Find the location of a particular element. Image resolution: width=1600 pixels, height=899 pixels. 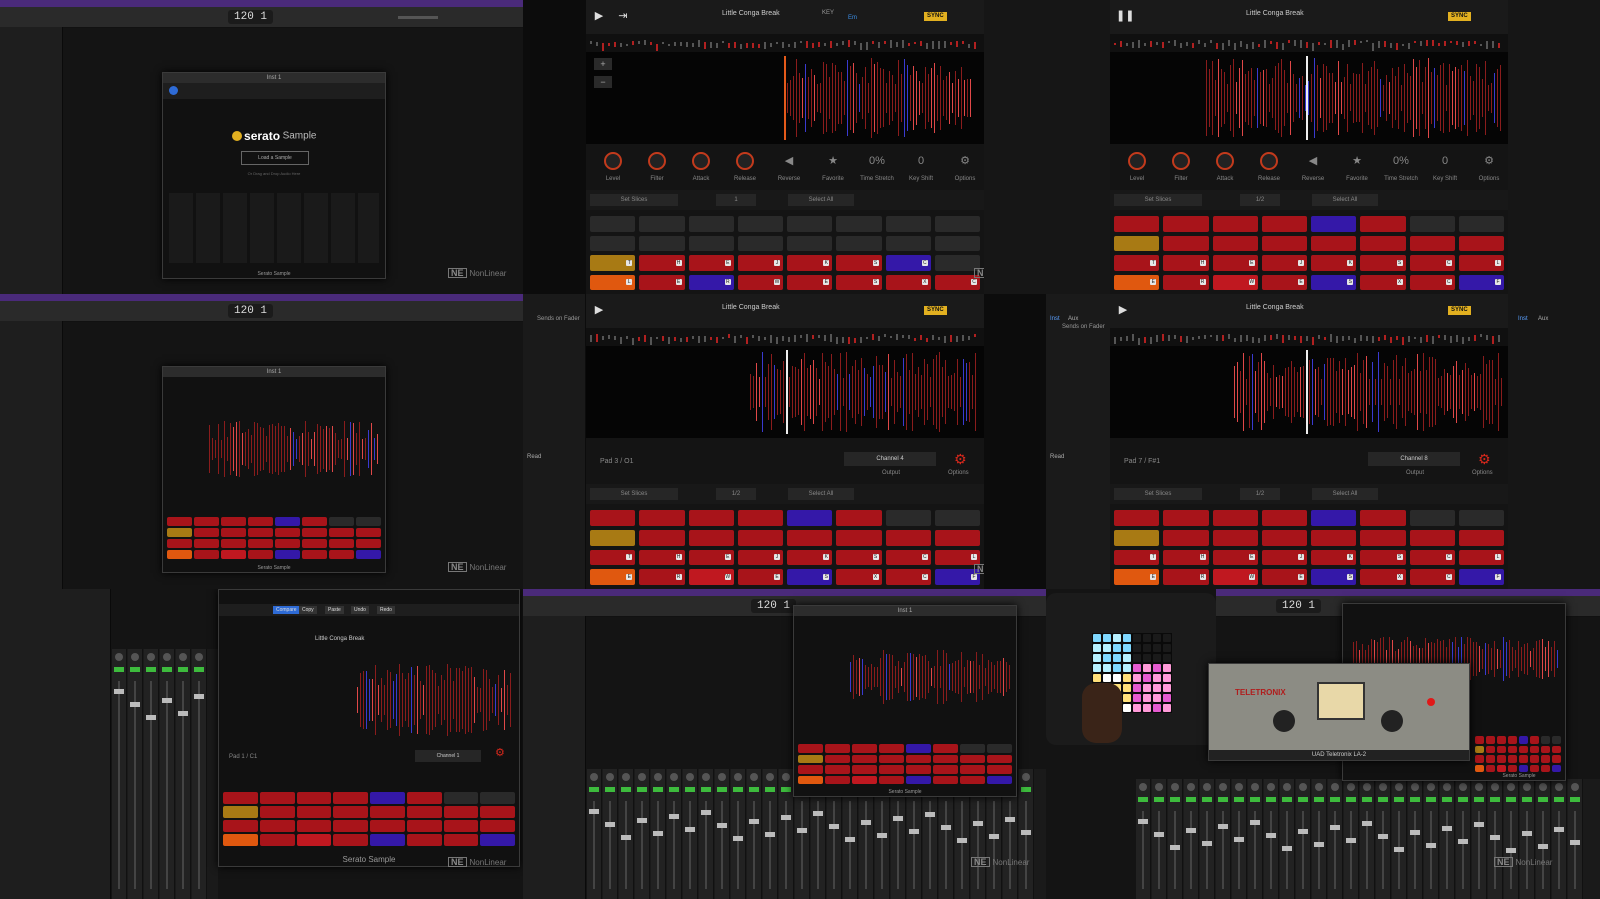

master-volume-slider is located at coordinates (418, 17).